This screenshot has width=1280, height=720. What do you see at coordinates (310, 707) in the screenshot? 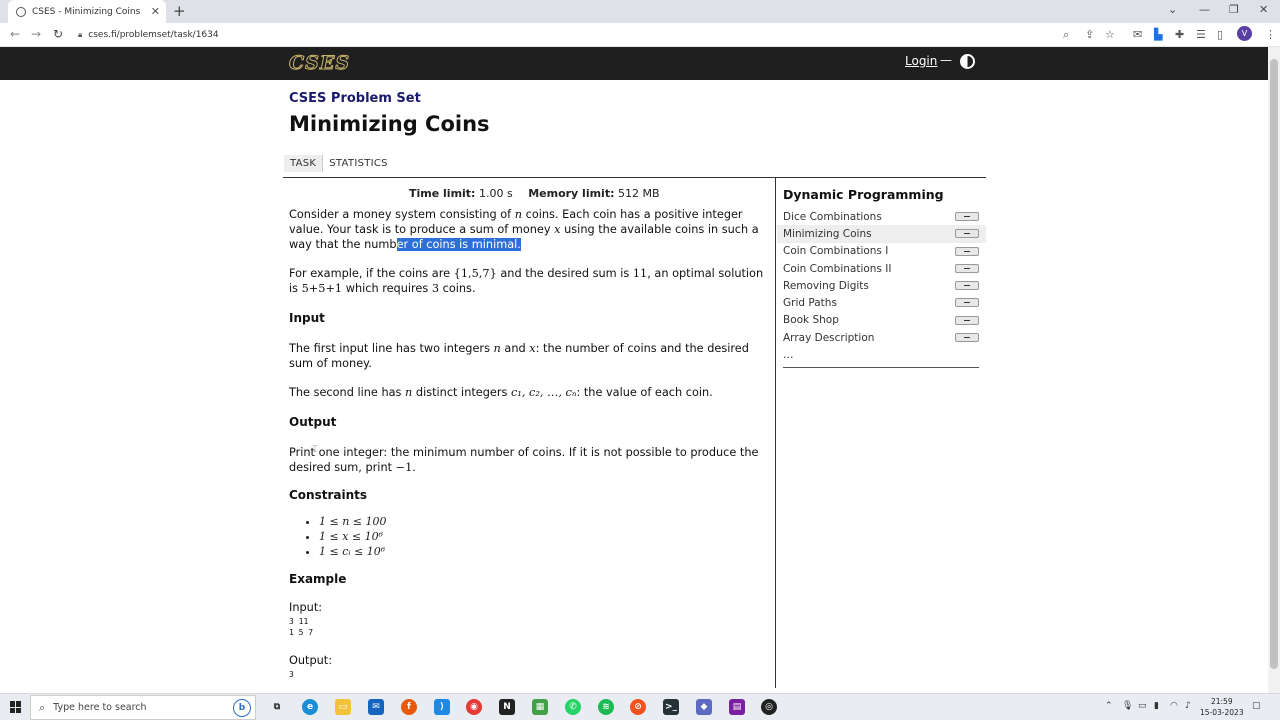
I see `edge-icon: e` at bounding box center [310, 707].